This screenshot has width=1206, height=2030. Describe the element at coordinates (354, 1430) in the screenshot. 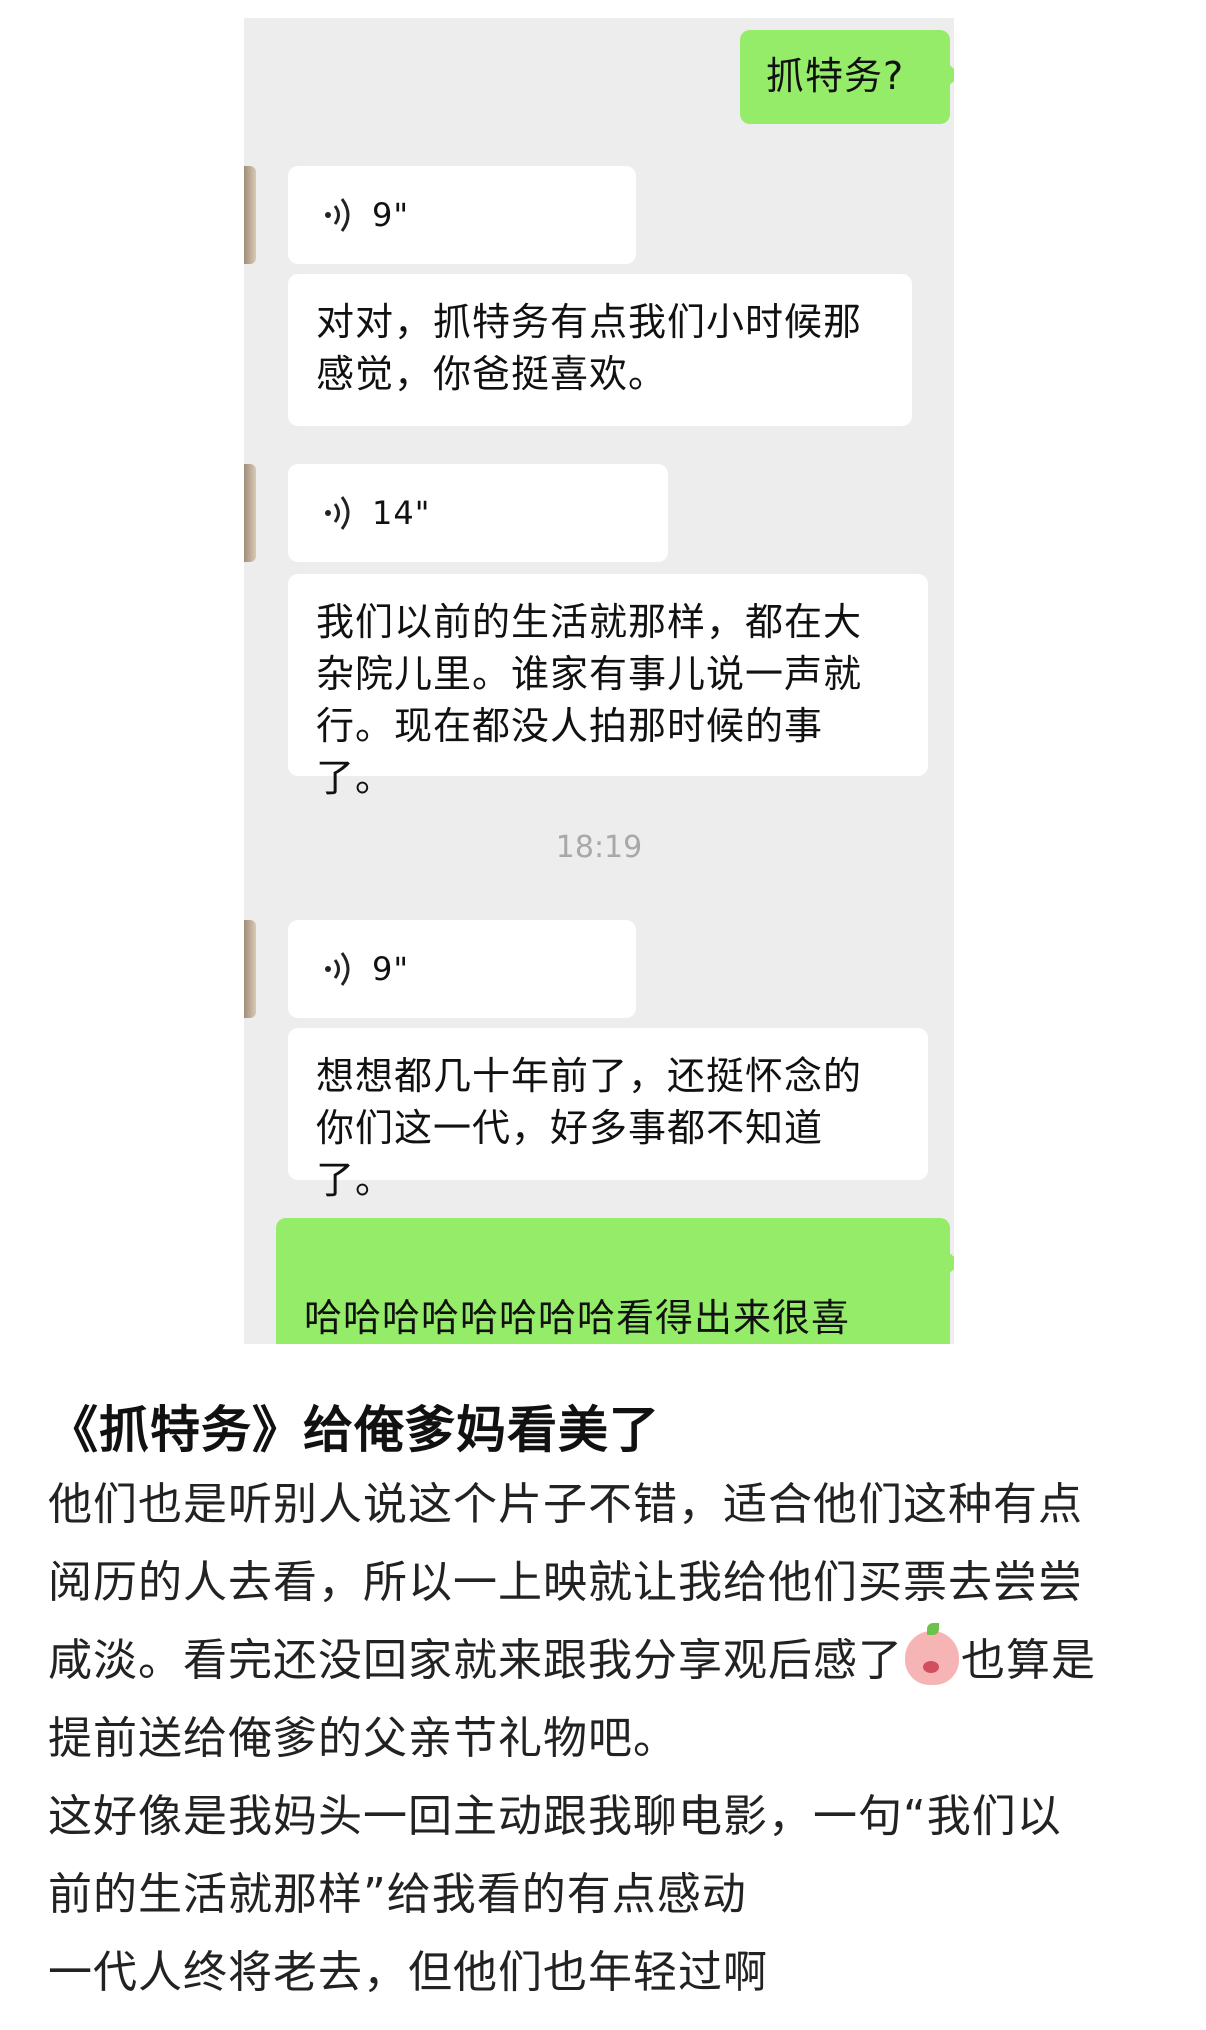

I see `post-title: 《抓特务》给俺爹妈看美了` at that location.